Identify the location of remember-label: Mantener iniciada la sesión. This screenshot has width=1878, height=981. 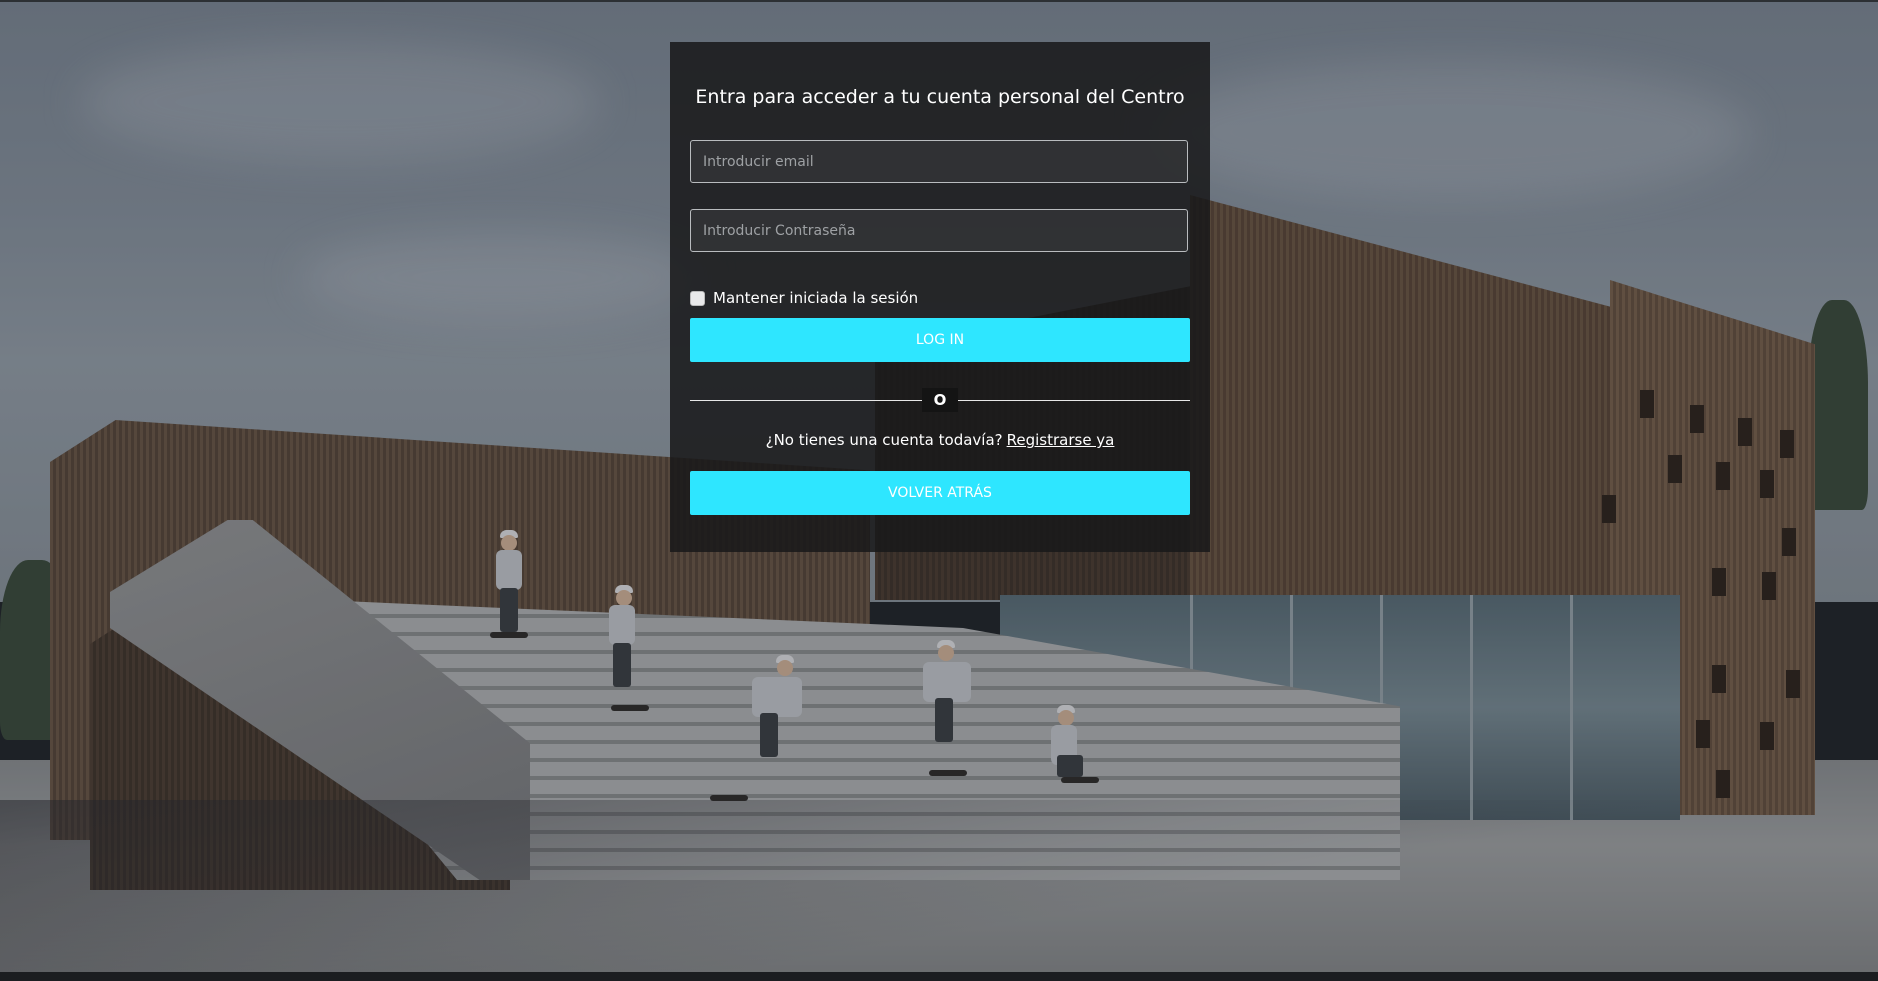
(816, 298).